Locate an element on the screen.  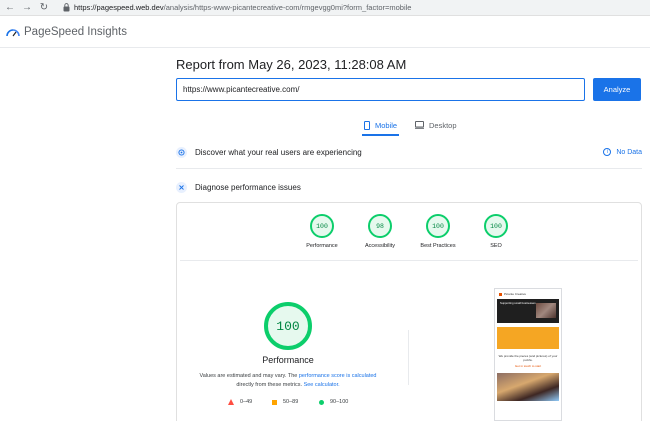
lock-icon is located at coordinates (66, 8).